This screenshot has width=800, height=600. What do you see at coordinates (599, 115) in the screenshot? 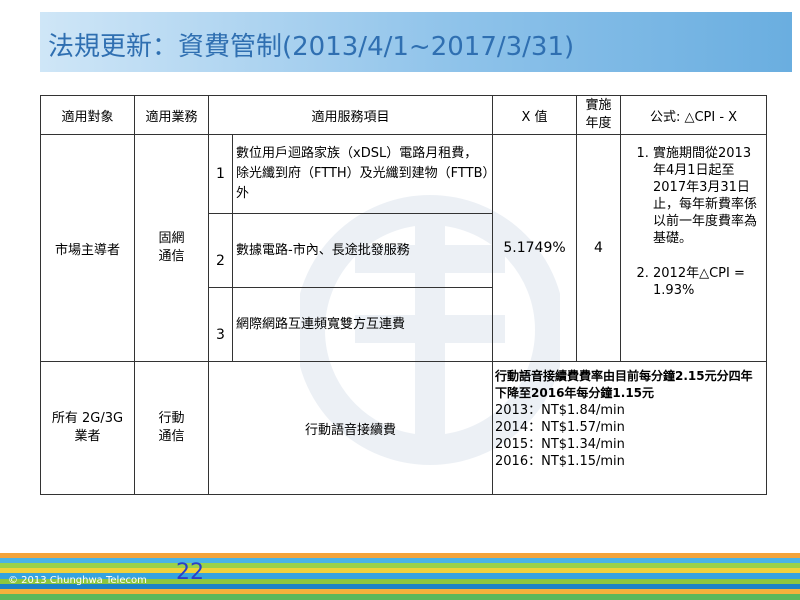
I see `header-year: 實施 年度` at bounding box center [599, 115].